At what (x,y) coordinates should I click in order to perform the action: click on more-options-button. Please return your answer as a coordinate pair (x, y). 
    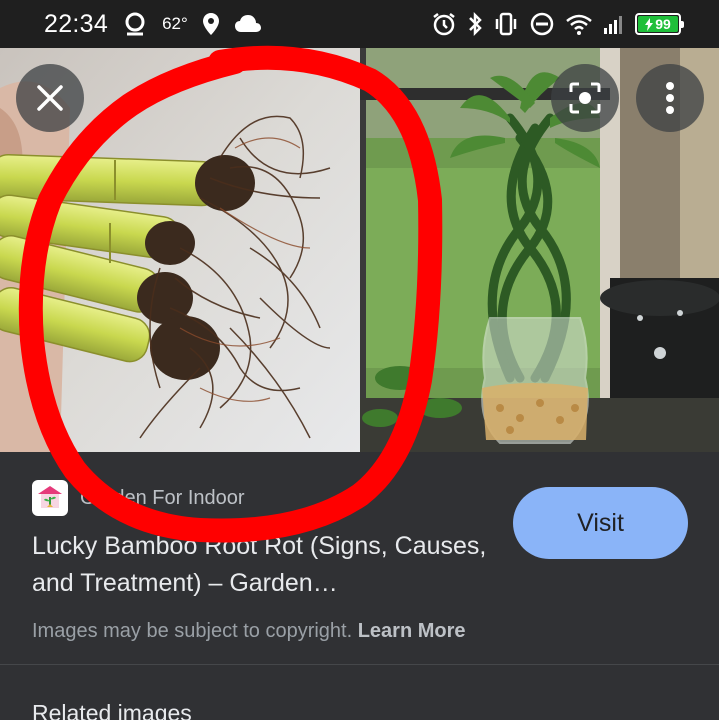
    Looking at the image, I should click on (670, 98).